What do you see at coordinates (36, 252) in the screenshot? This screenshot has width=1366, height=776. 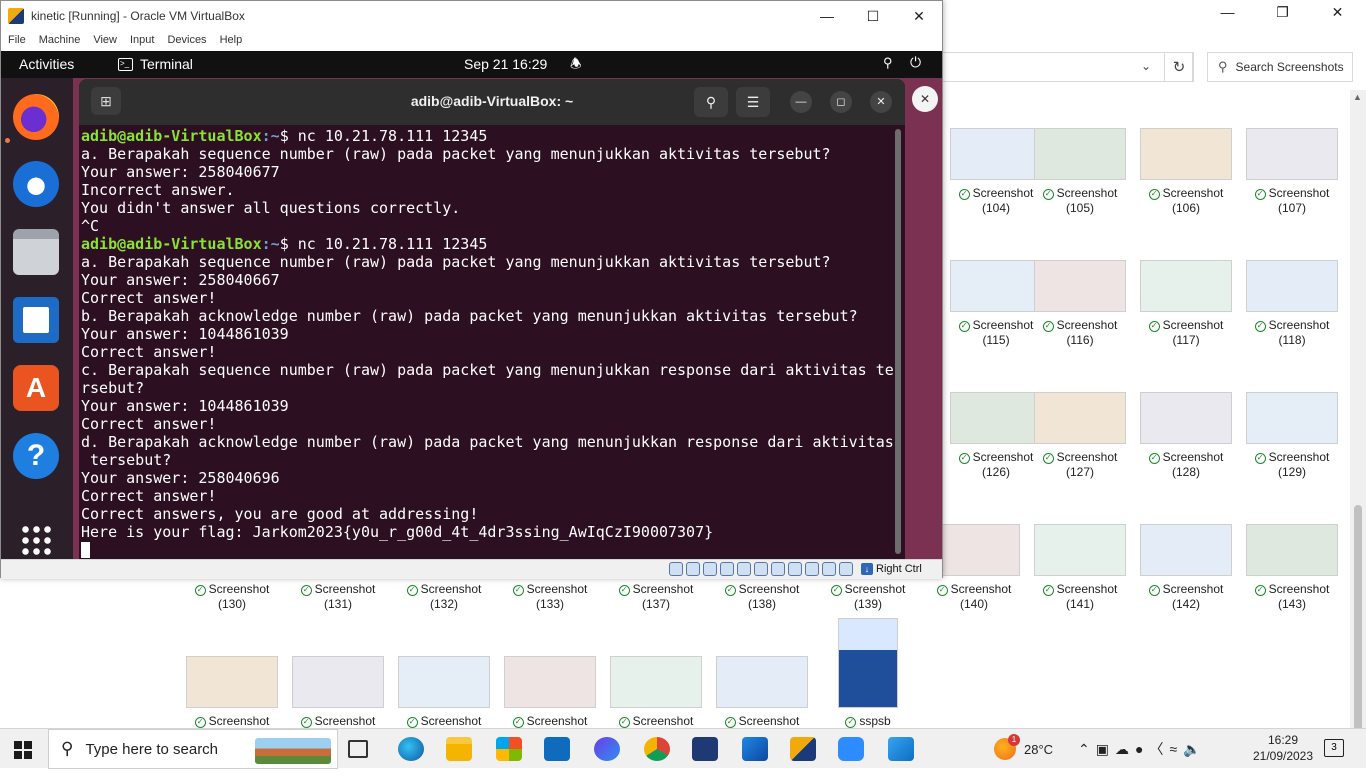 I see `files-icon` at bounding box center [36, 252].